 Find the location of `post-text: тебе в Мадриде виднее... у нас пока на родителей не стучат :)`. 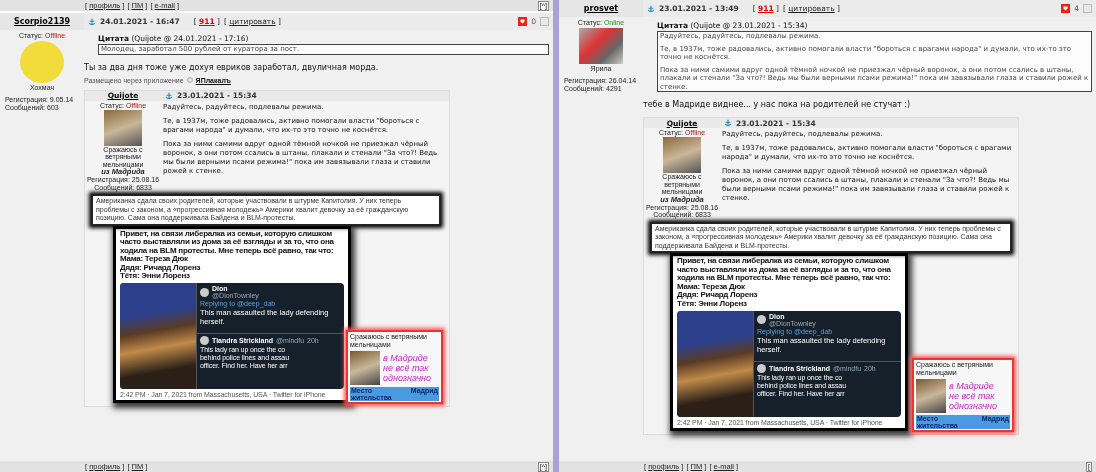

post-text: тебе в Мадриде виднее... у нас пока на родителей не стучат :) is located at coordinates (777, 104).